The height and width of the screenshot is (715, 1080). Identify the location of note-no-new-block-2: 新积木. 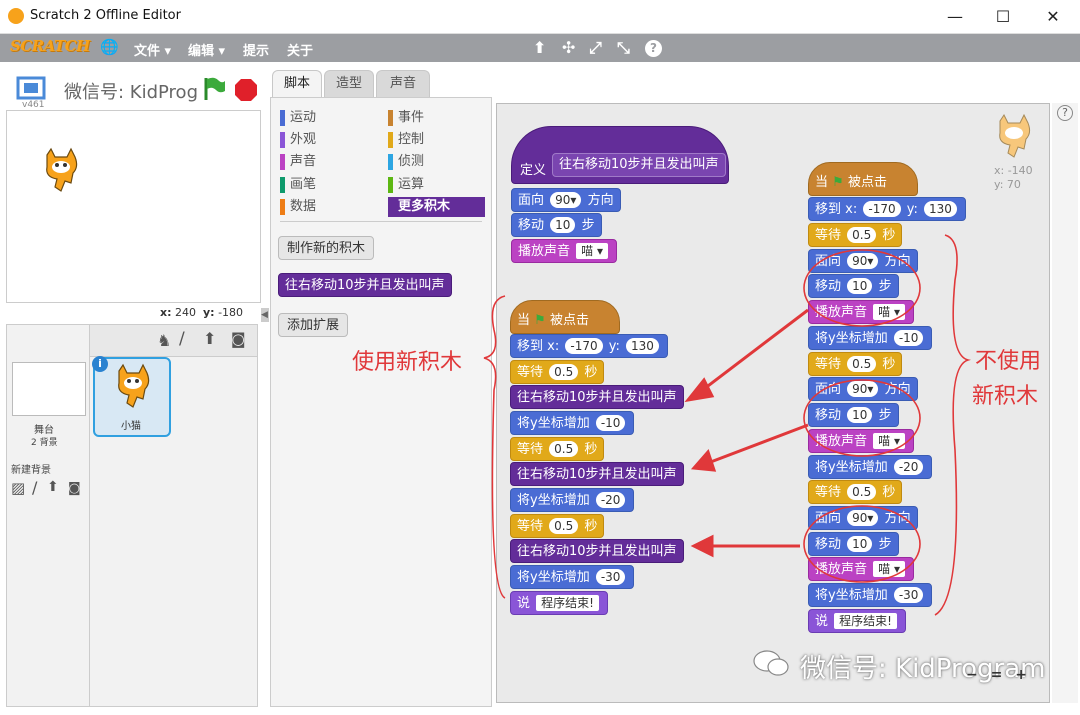
(1005, 396).